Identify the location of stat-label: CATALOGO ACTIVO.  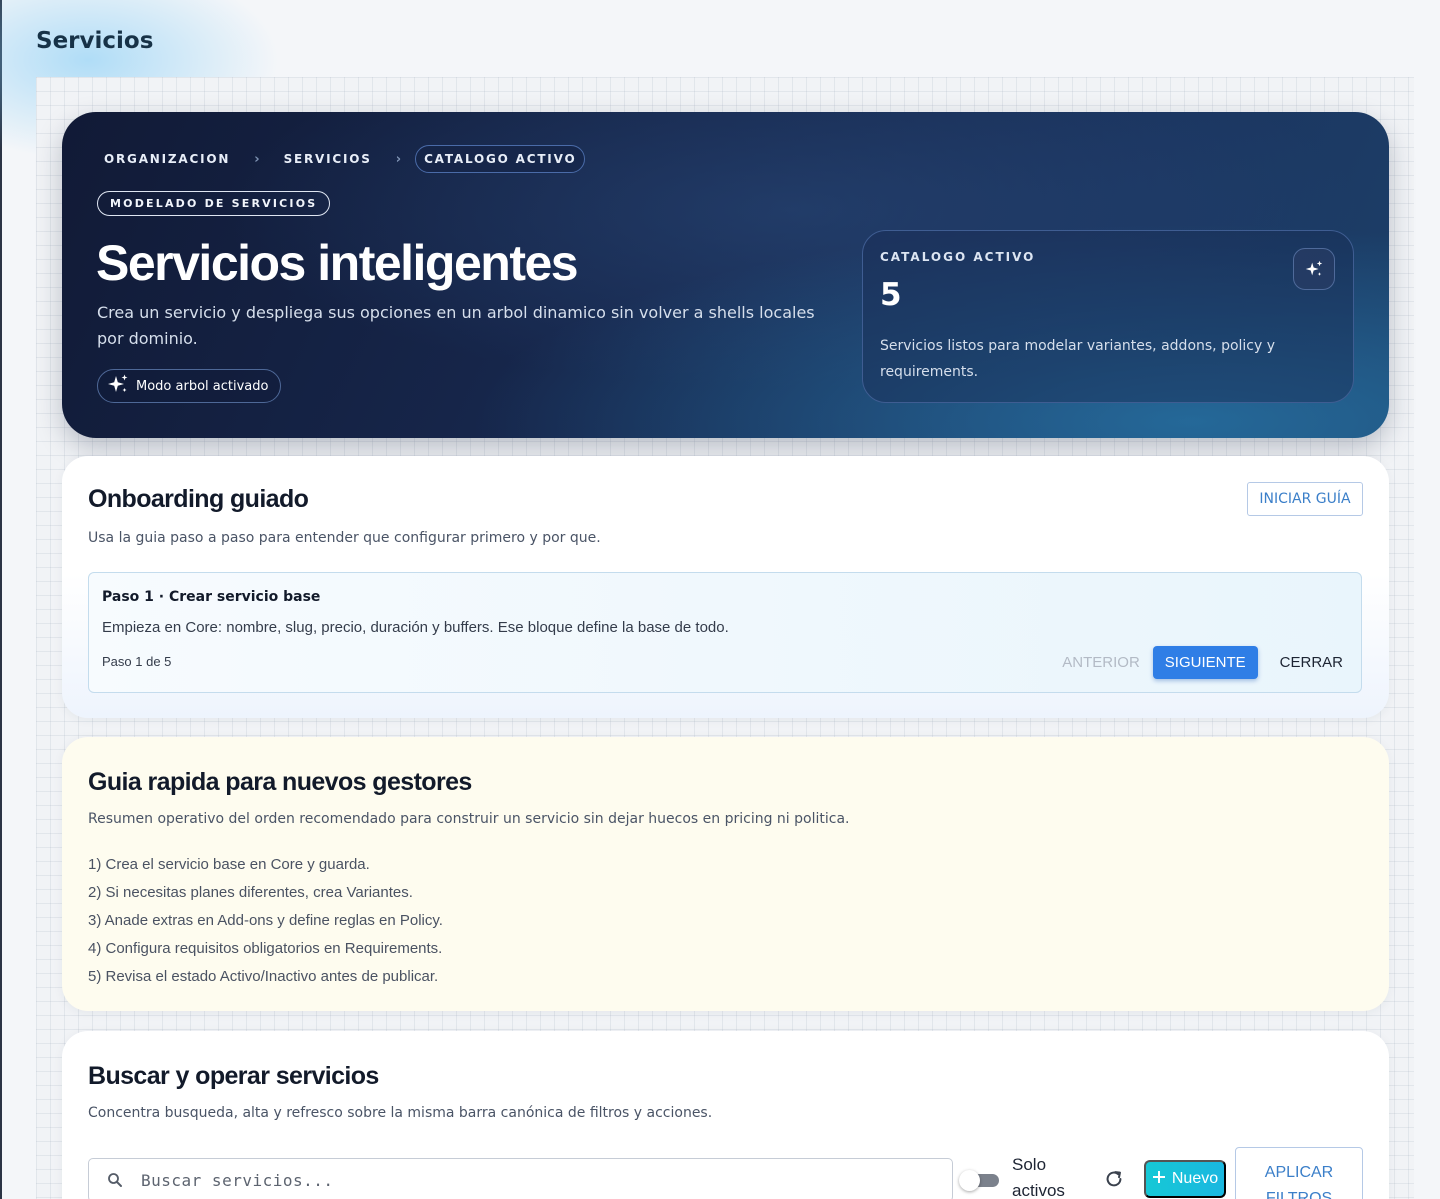
(958, 257).